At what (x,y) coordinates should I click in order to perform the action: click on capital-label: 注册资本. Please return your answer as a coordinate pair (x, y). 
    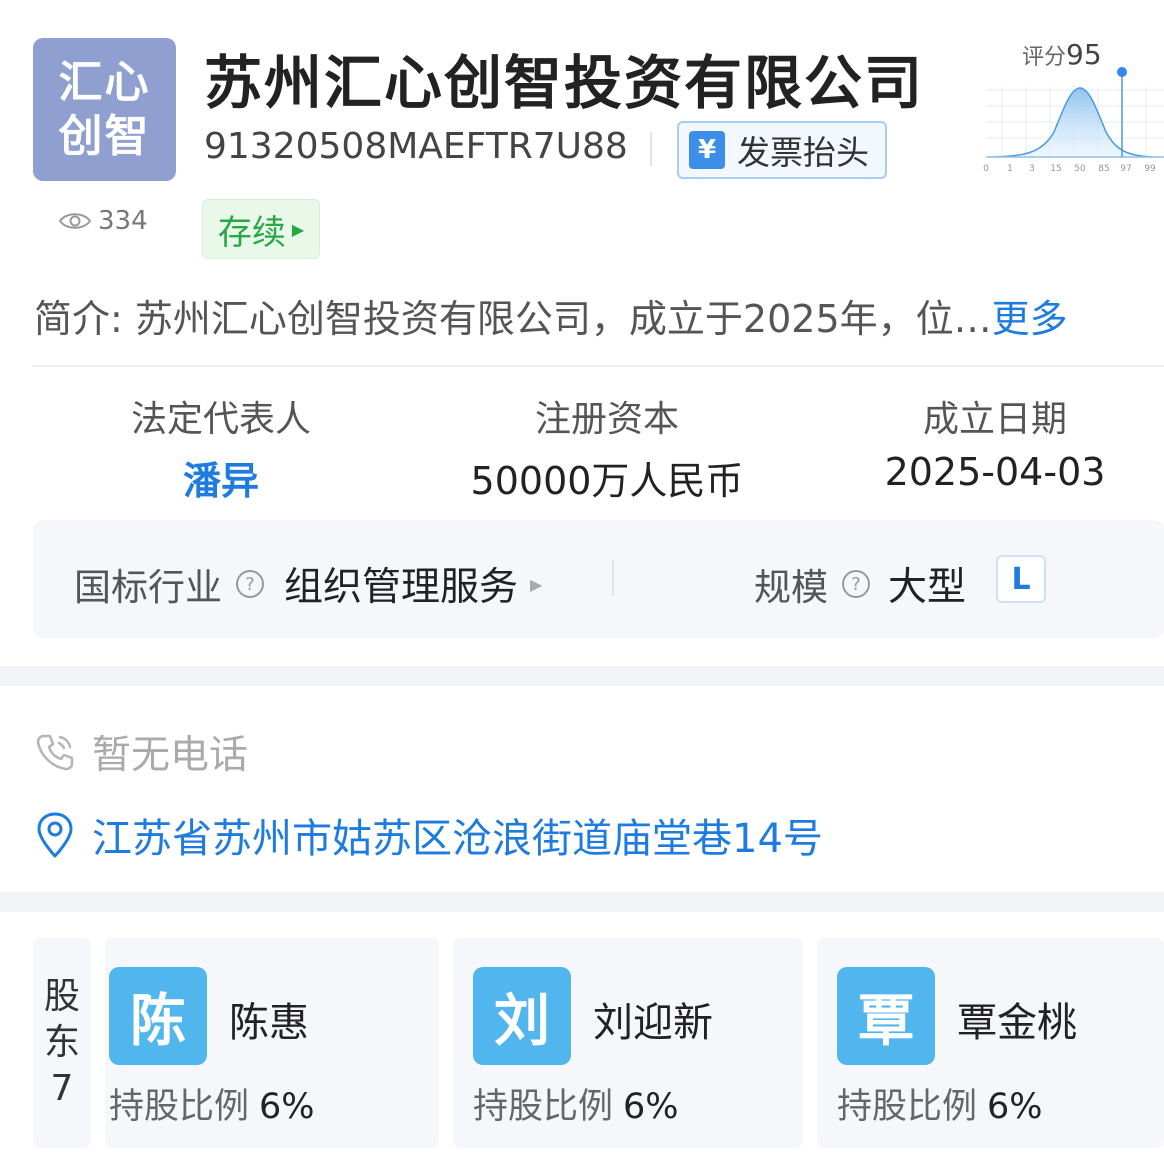
    Looking at the image, I should click on (606, 419).